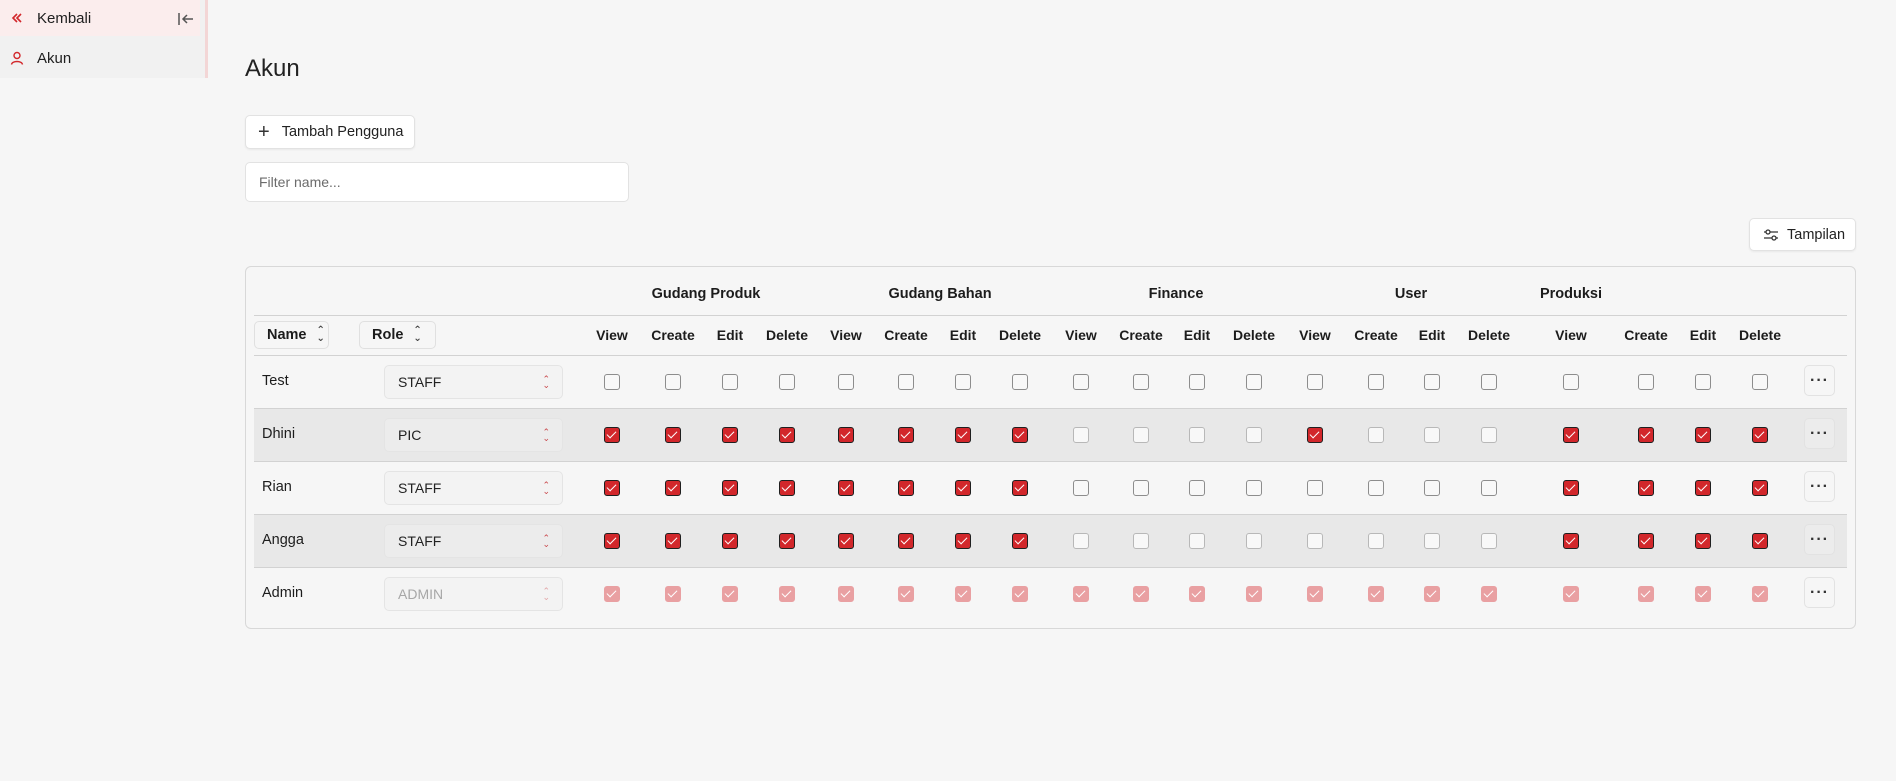  I want to click on filter-name-input, so click(437, 182).